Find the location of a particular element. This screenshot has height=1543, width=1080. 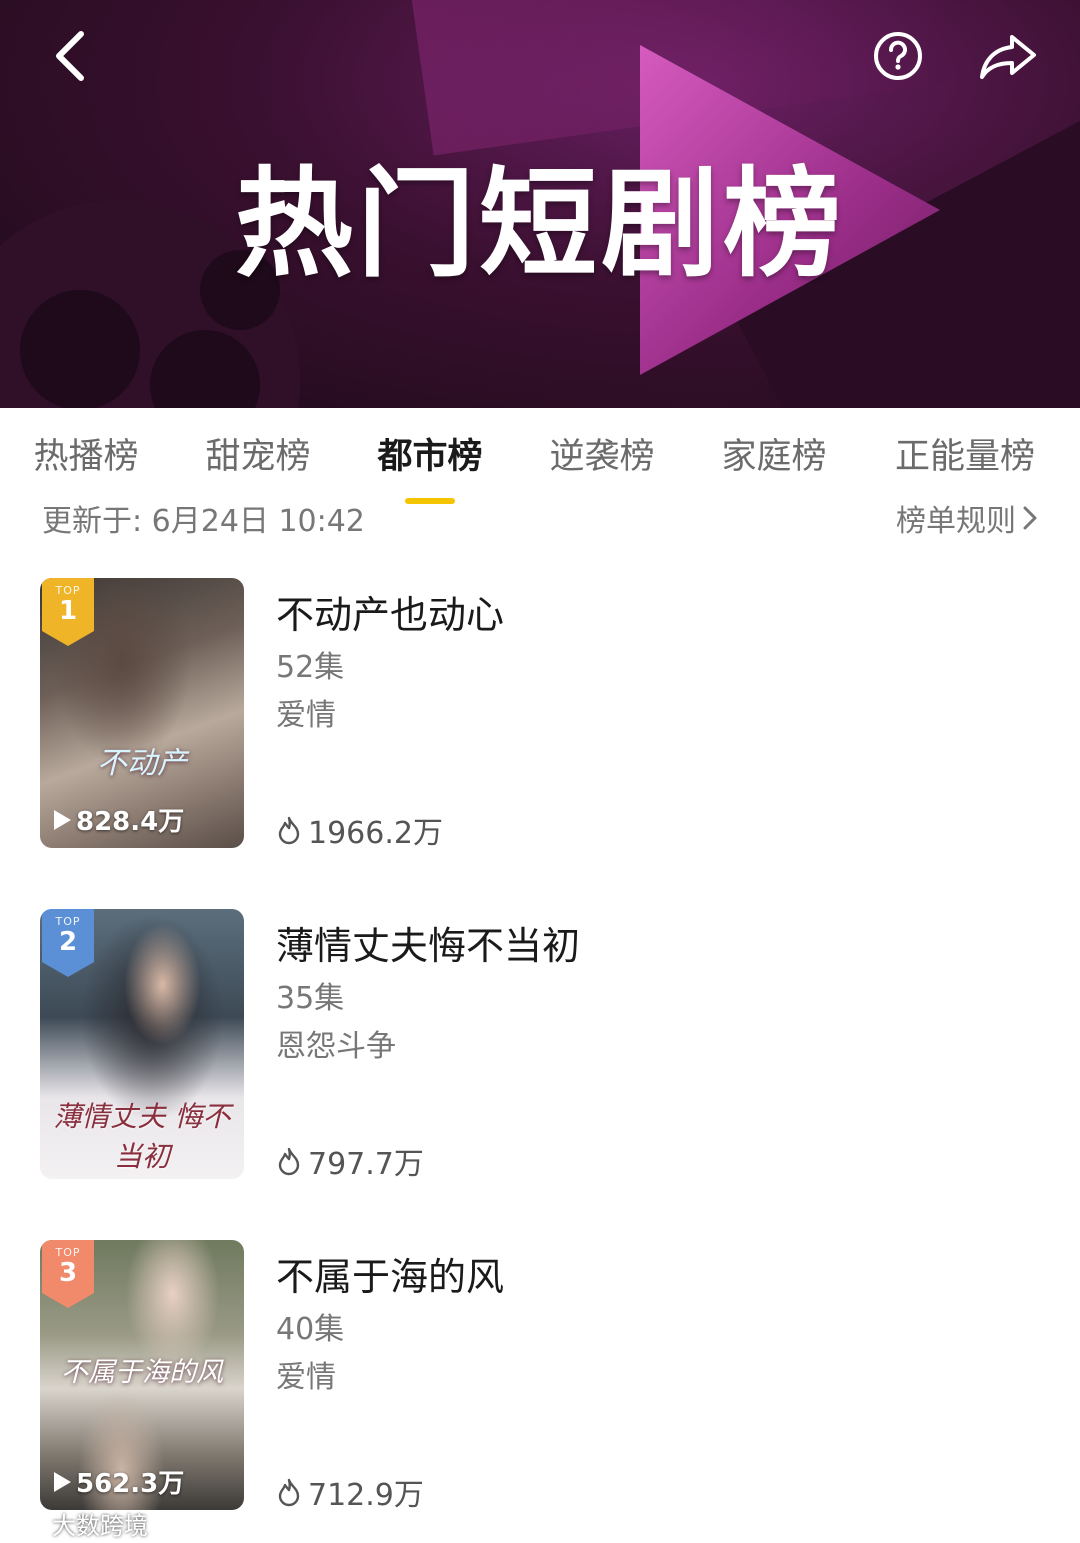

tab-sweet: 甜宠榜 is located at coordinates (258, 456).